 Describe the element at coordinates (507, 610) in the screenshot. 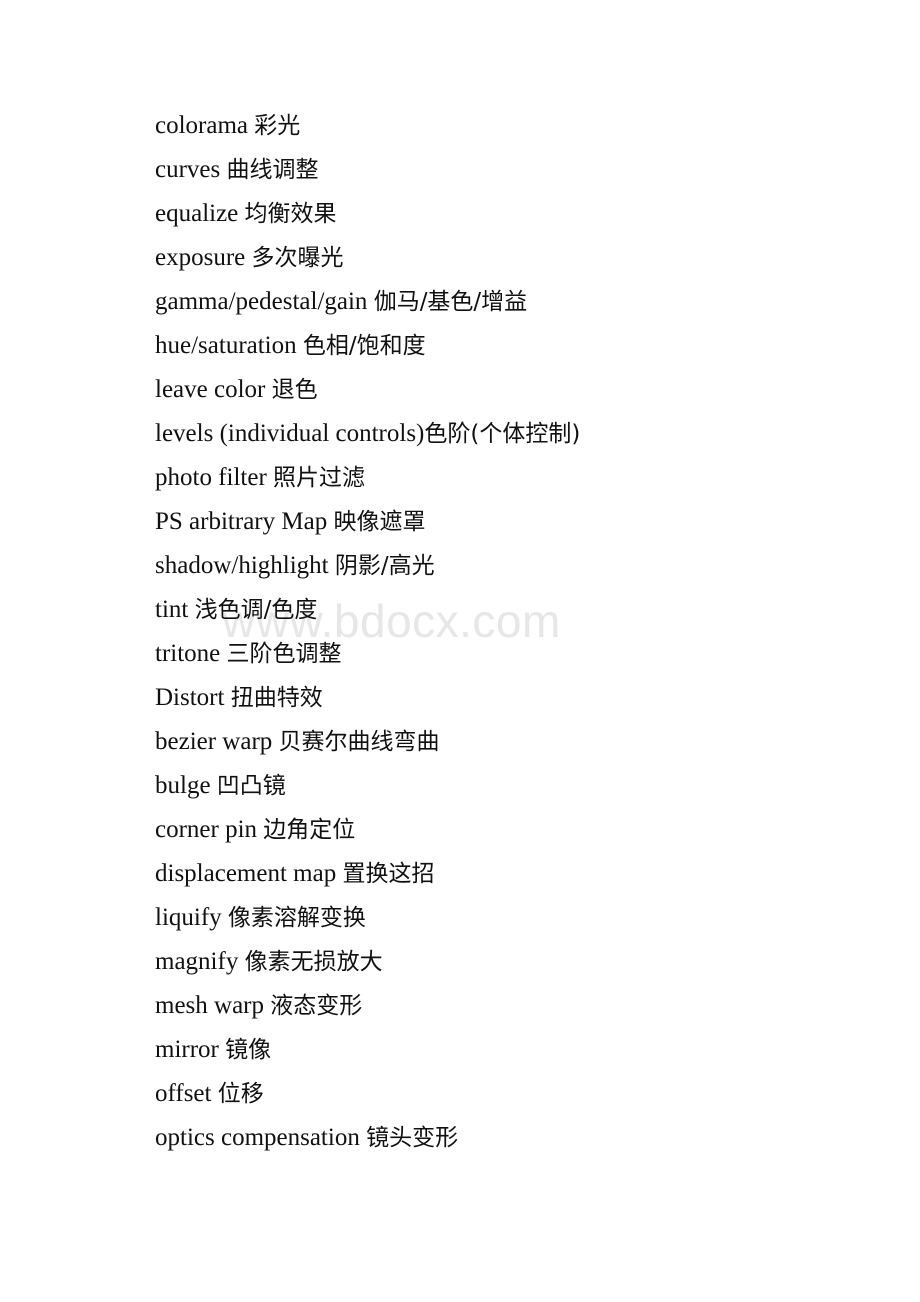

I see `glossary-entry: tint 浅色调/色度` at that location.